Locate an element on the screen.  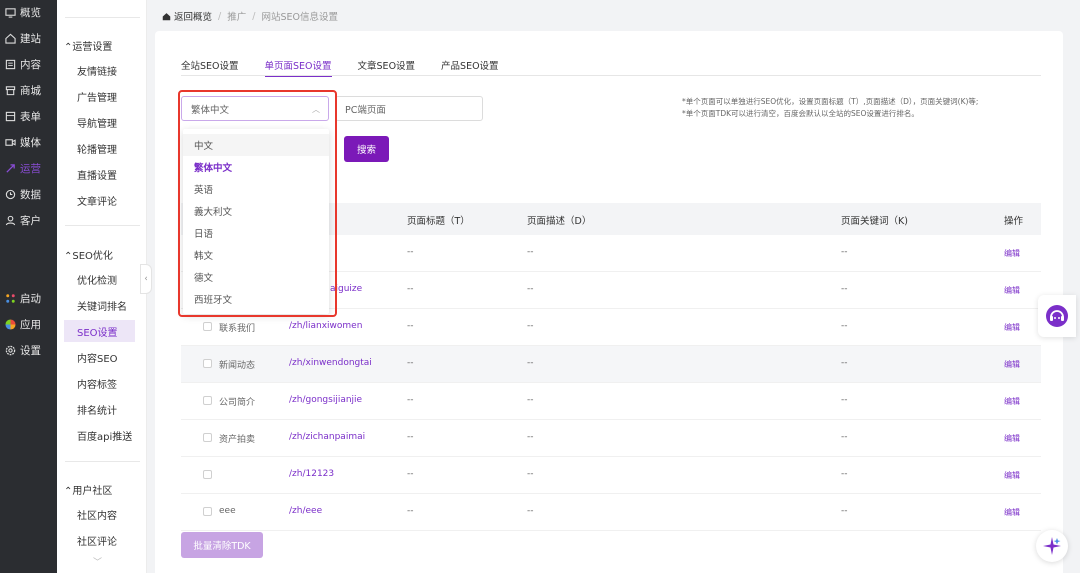
nav-label: 商城 is located at coordinates (30, 90).